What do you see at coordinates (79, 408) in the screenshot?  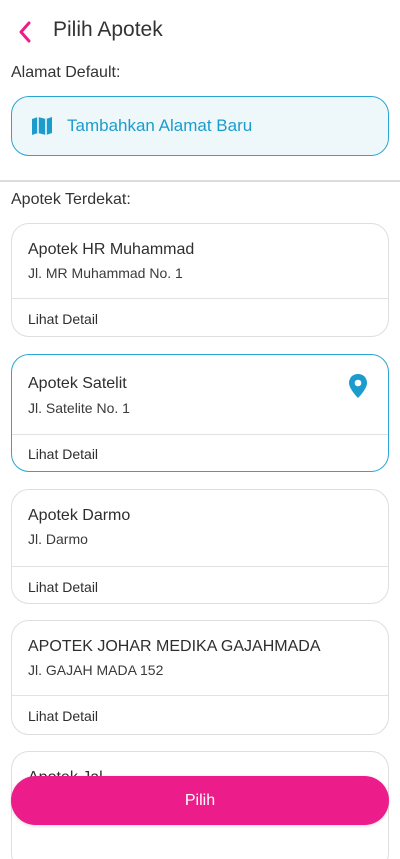 I see `pharmacy-address: Jl. Satelite No. 1` at bounding box center [79, 408].